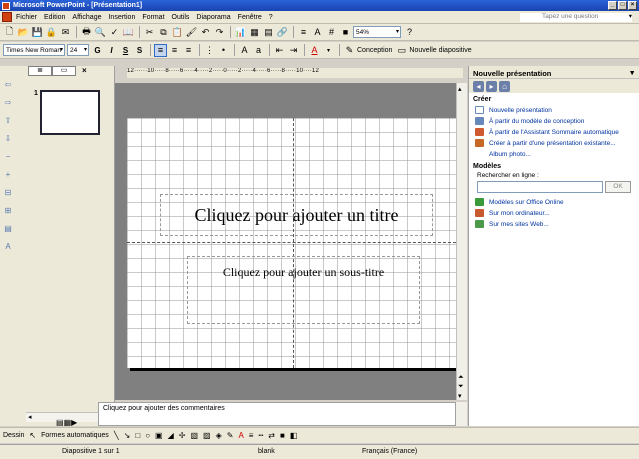 Image resolution: width=639 pixels, height=459 pixels. Describe the element at coordinates (70, 112) in the screenshot. I see `slide-thumbnail` at that location.